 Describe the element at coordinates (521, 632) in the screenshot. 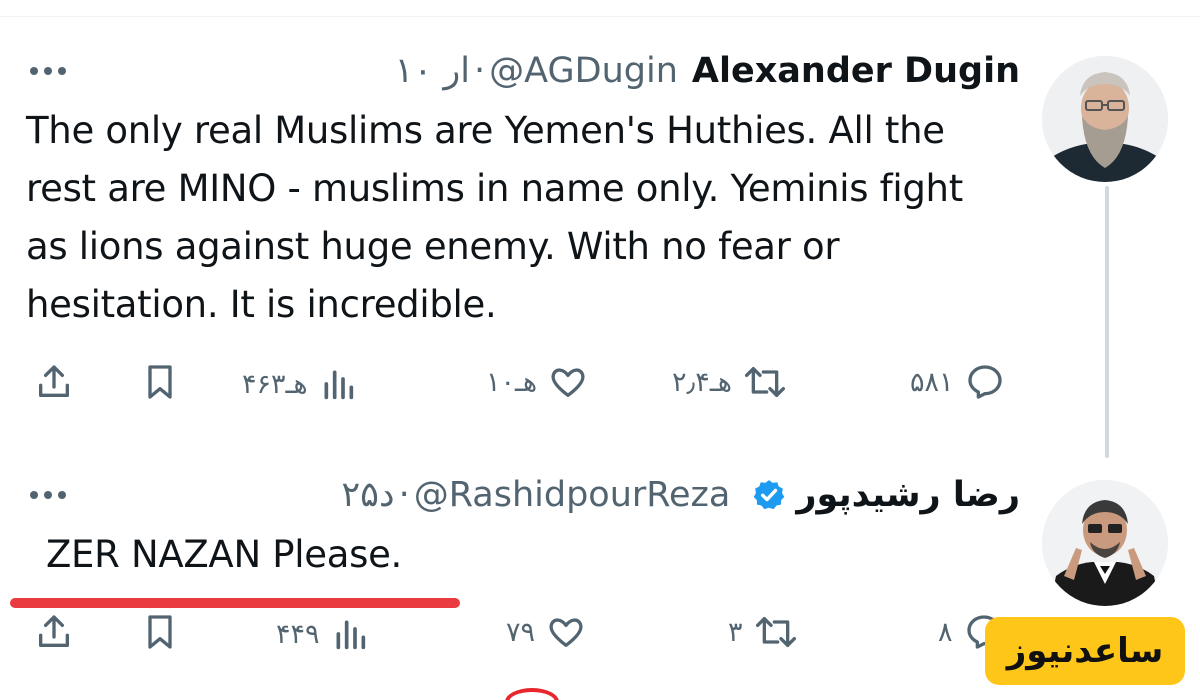

I see `like-count: ۷۹` at that location.